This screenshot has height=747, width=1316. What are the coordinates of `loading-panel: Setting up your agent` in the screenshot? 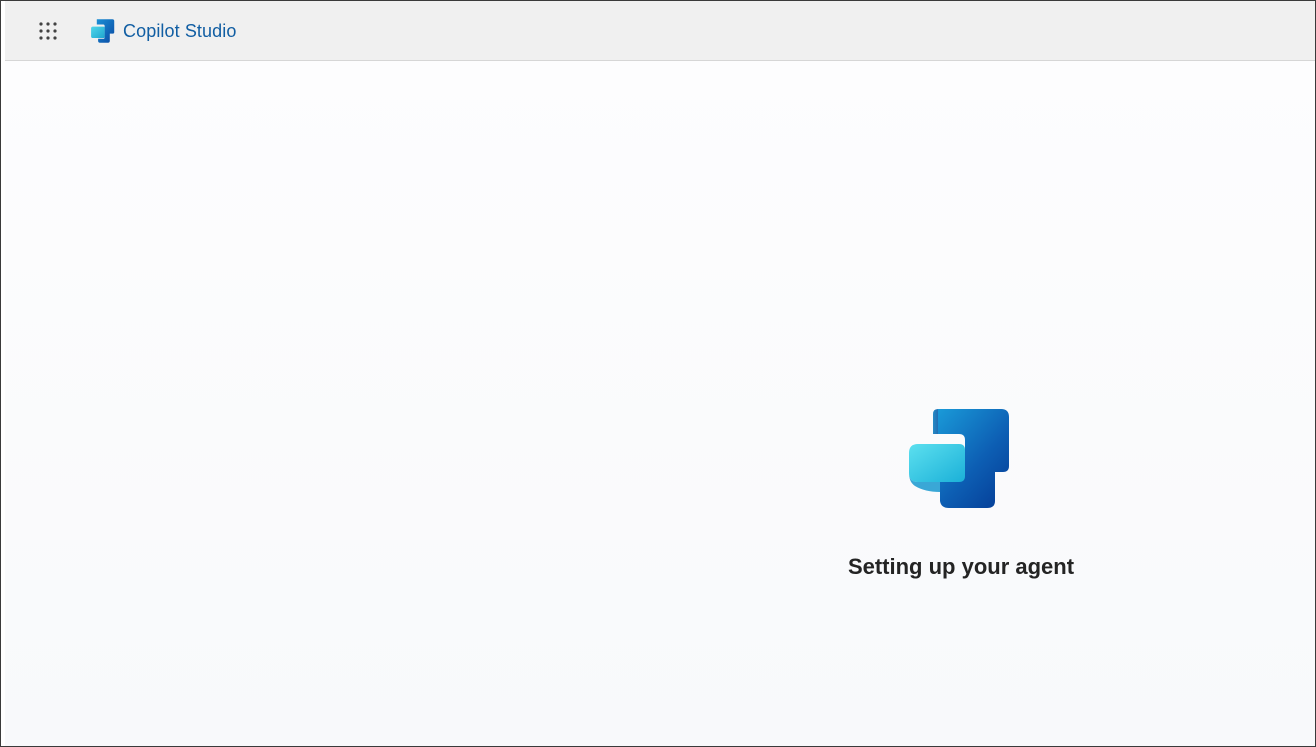 It's located at (961, 493).